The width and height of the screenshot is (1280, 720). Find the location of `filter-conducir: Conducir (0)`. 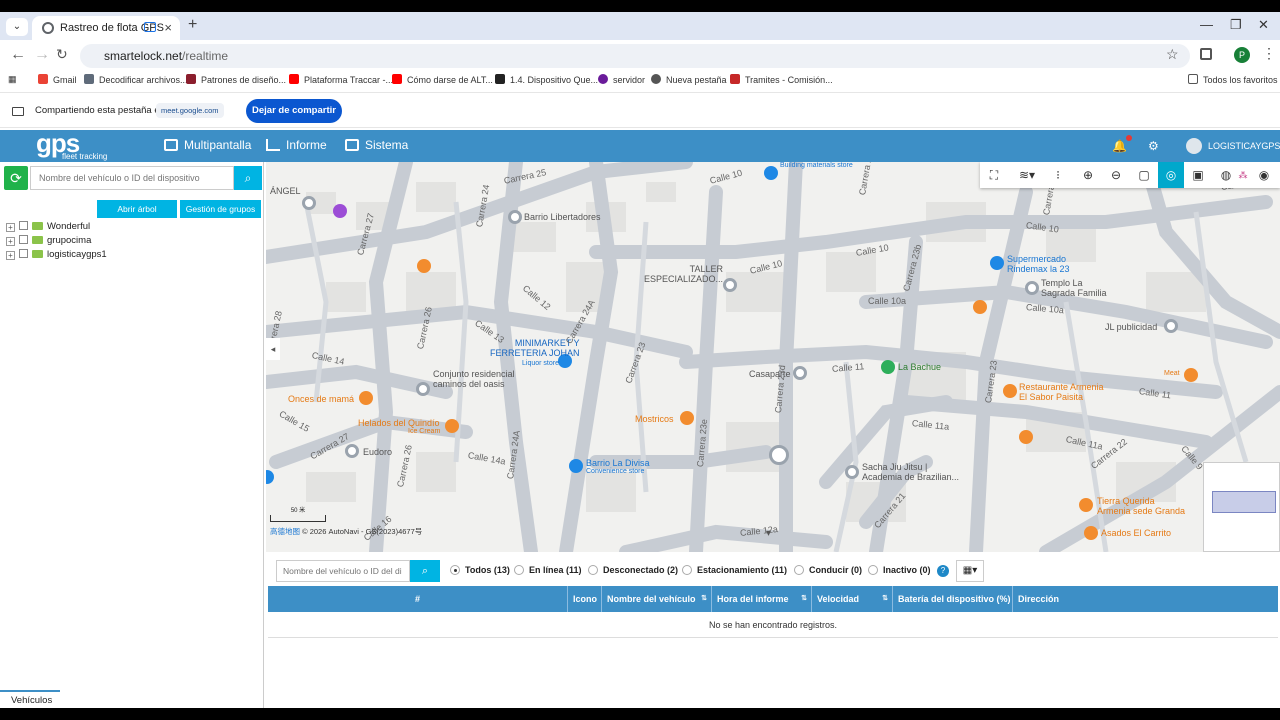

filter-conducir: Conducir (0) is located at coordinates (828, 570).